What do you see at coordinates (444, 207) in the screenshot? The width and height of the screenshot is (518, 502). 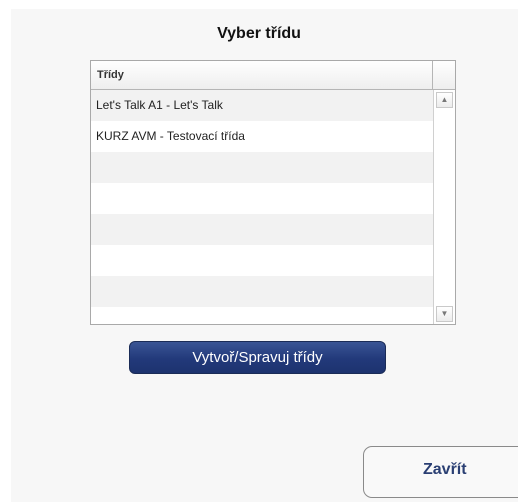 I see `list-scrollbar: ▲ ▼` at bounding box center [444, 207].